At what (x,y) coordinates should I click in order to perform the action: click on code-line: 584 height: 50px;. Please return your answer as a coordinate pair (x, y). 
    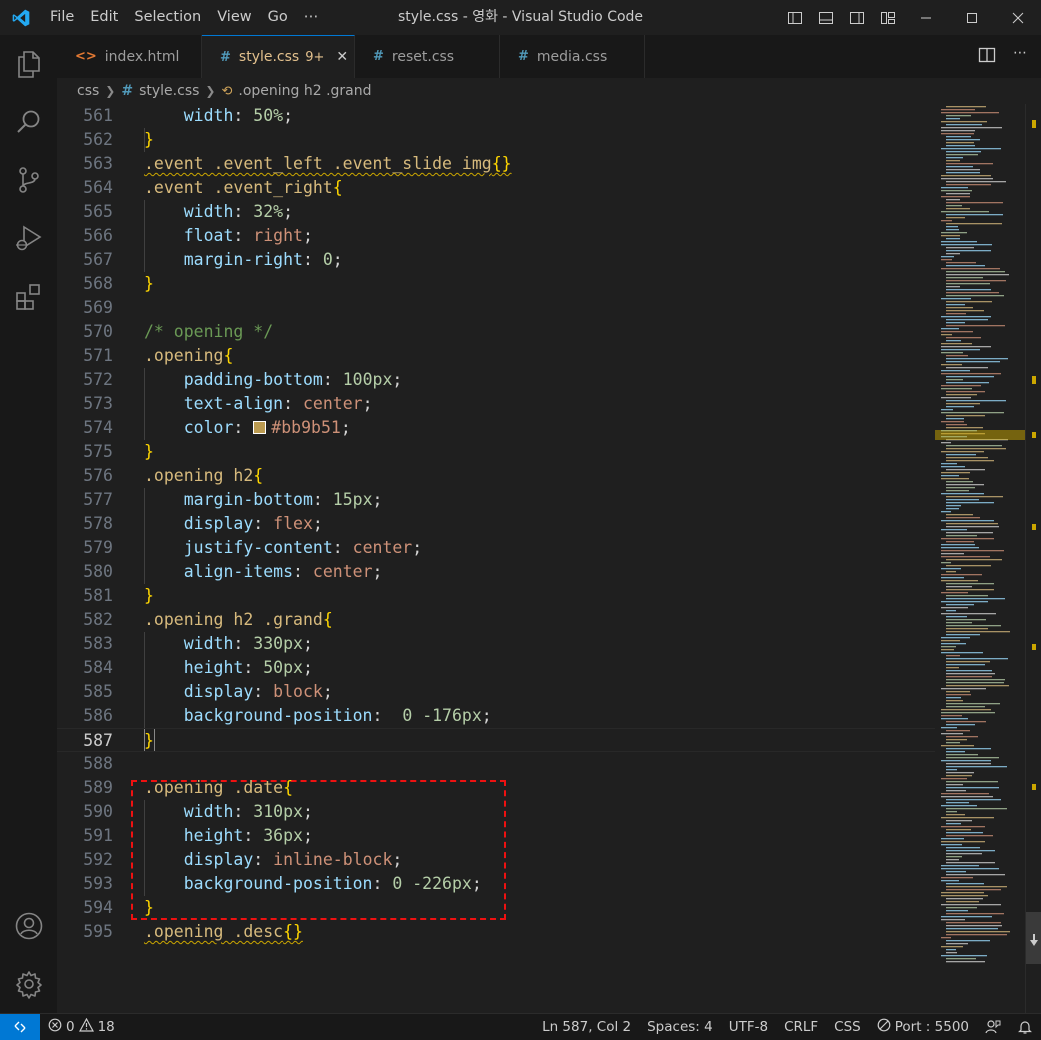
    Looking at the image, I should click on (496, 668).